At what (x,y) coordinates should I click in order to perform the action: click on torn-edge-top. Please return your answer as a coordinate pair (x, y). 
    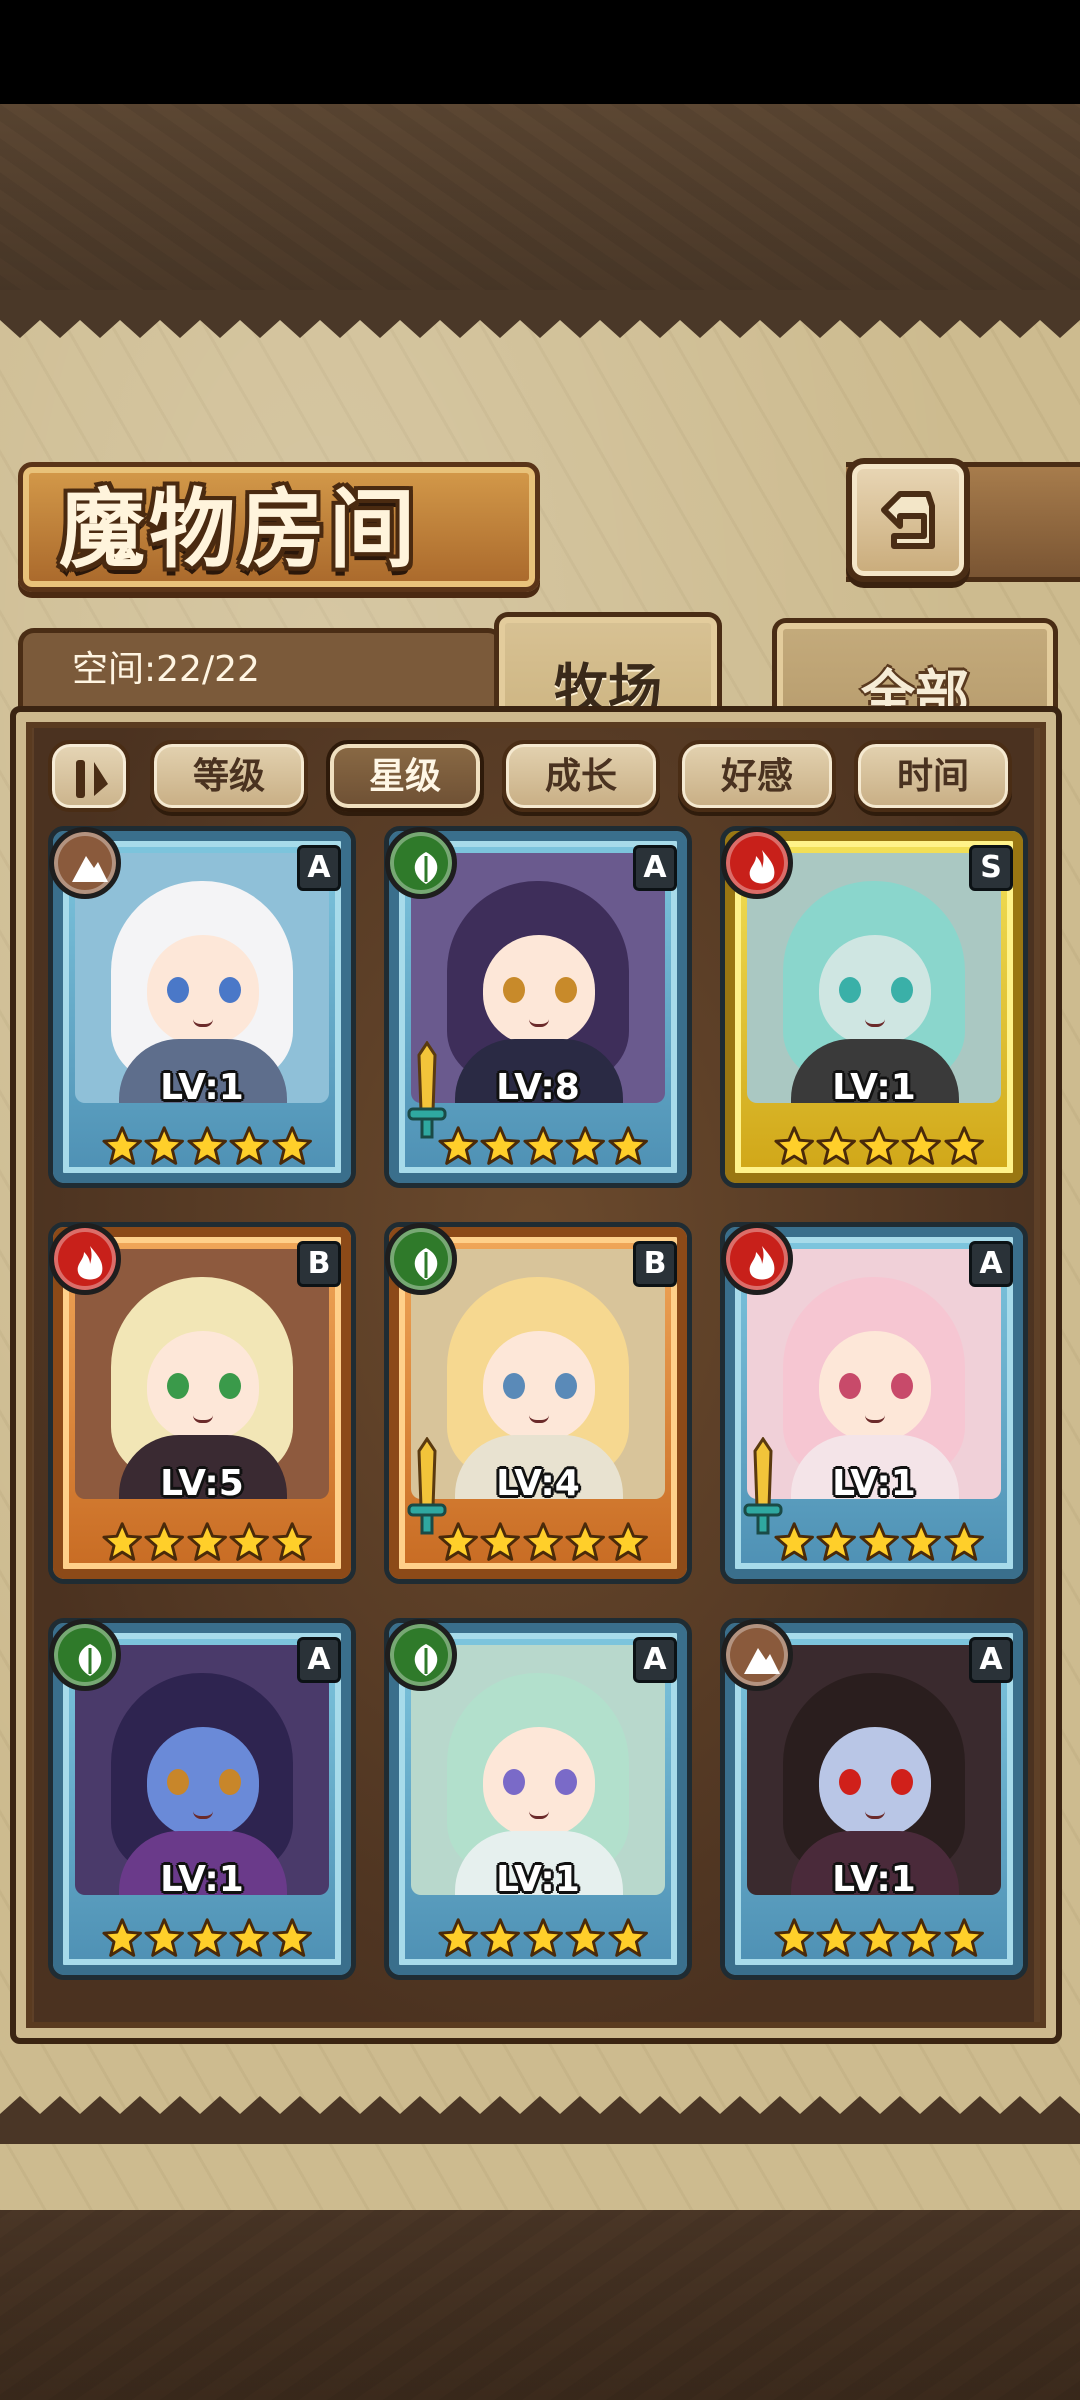
    Looking at the image, I should click on (540, 314).